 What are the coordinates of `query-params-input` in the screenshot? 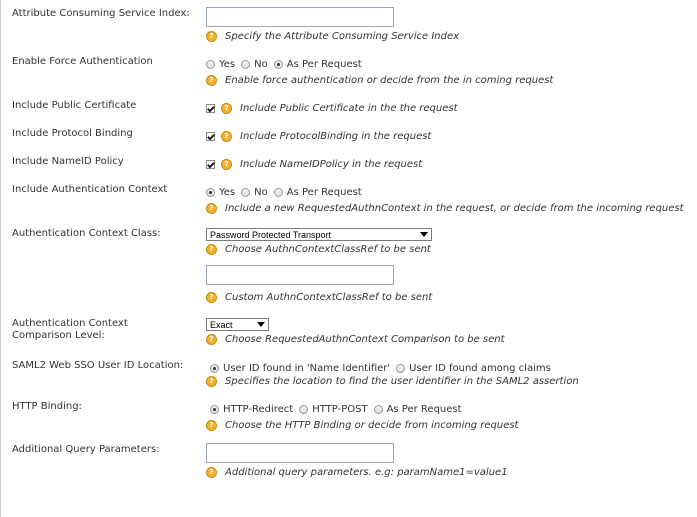 It's located at (300, 453).